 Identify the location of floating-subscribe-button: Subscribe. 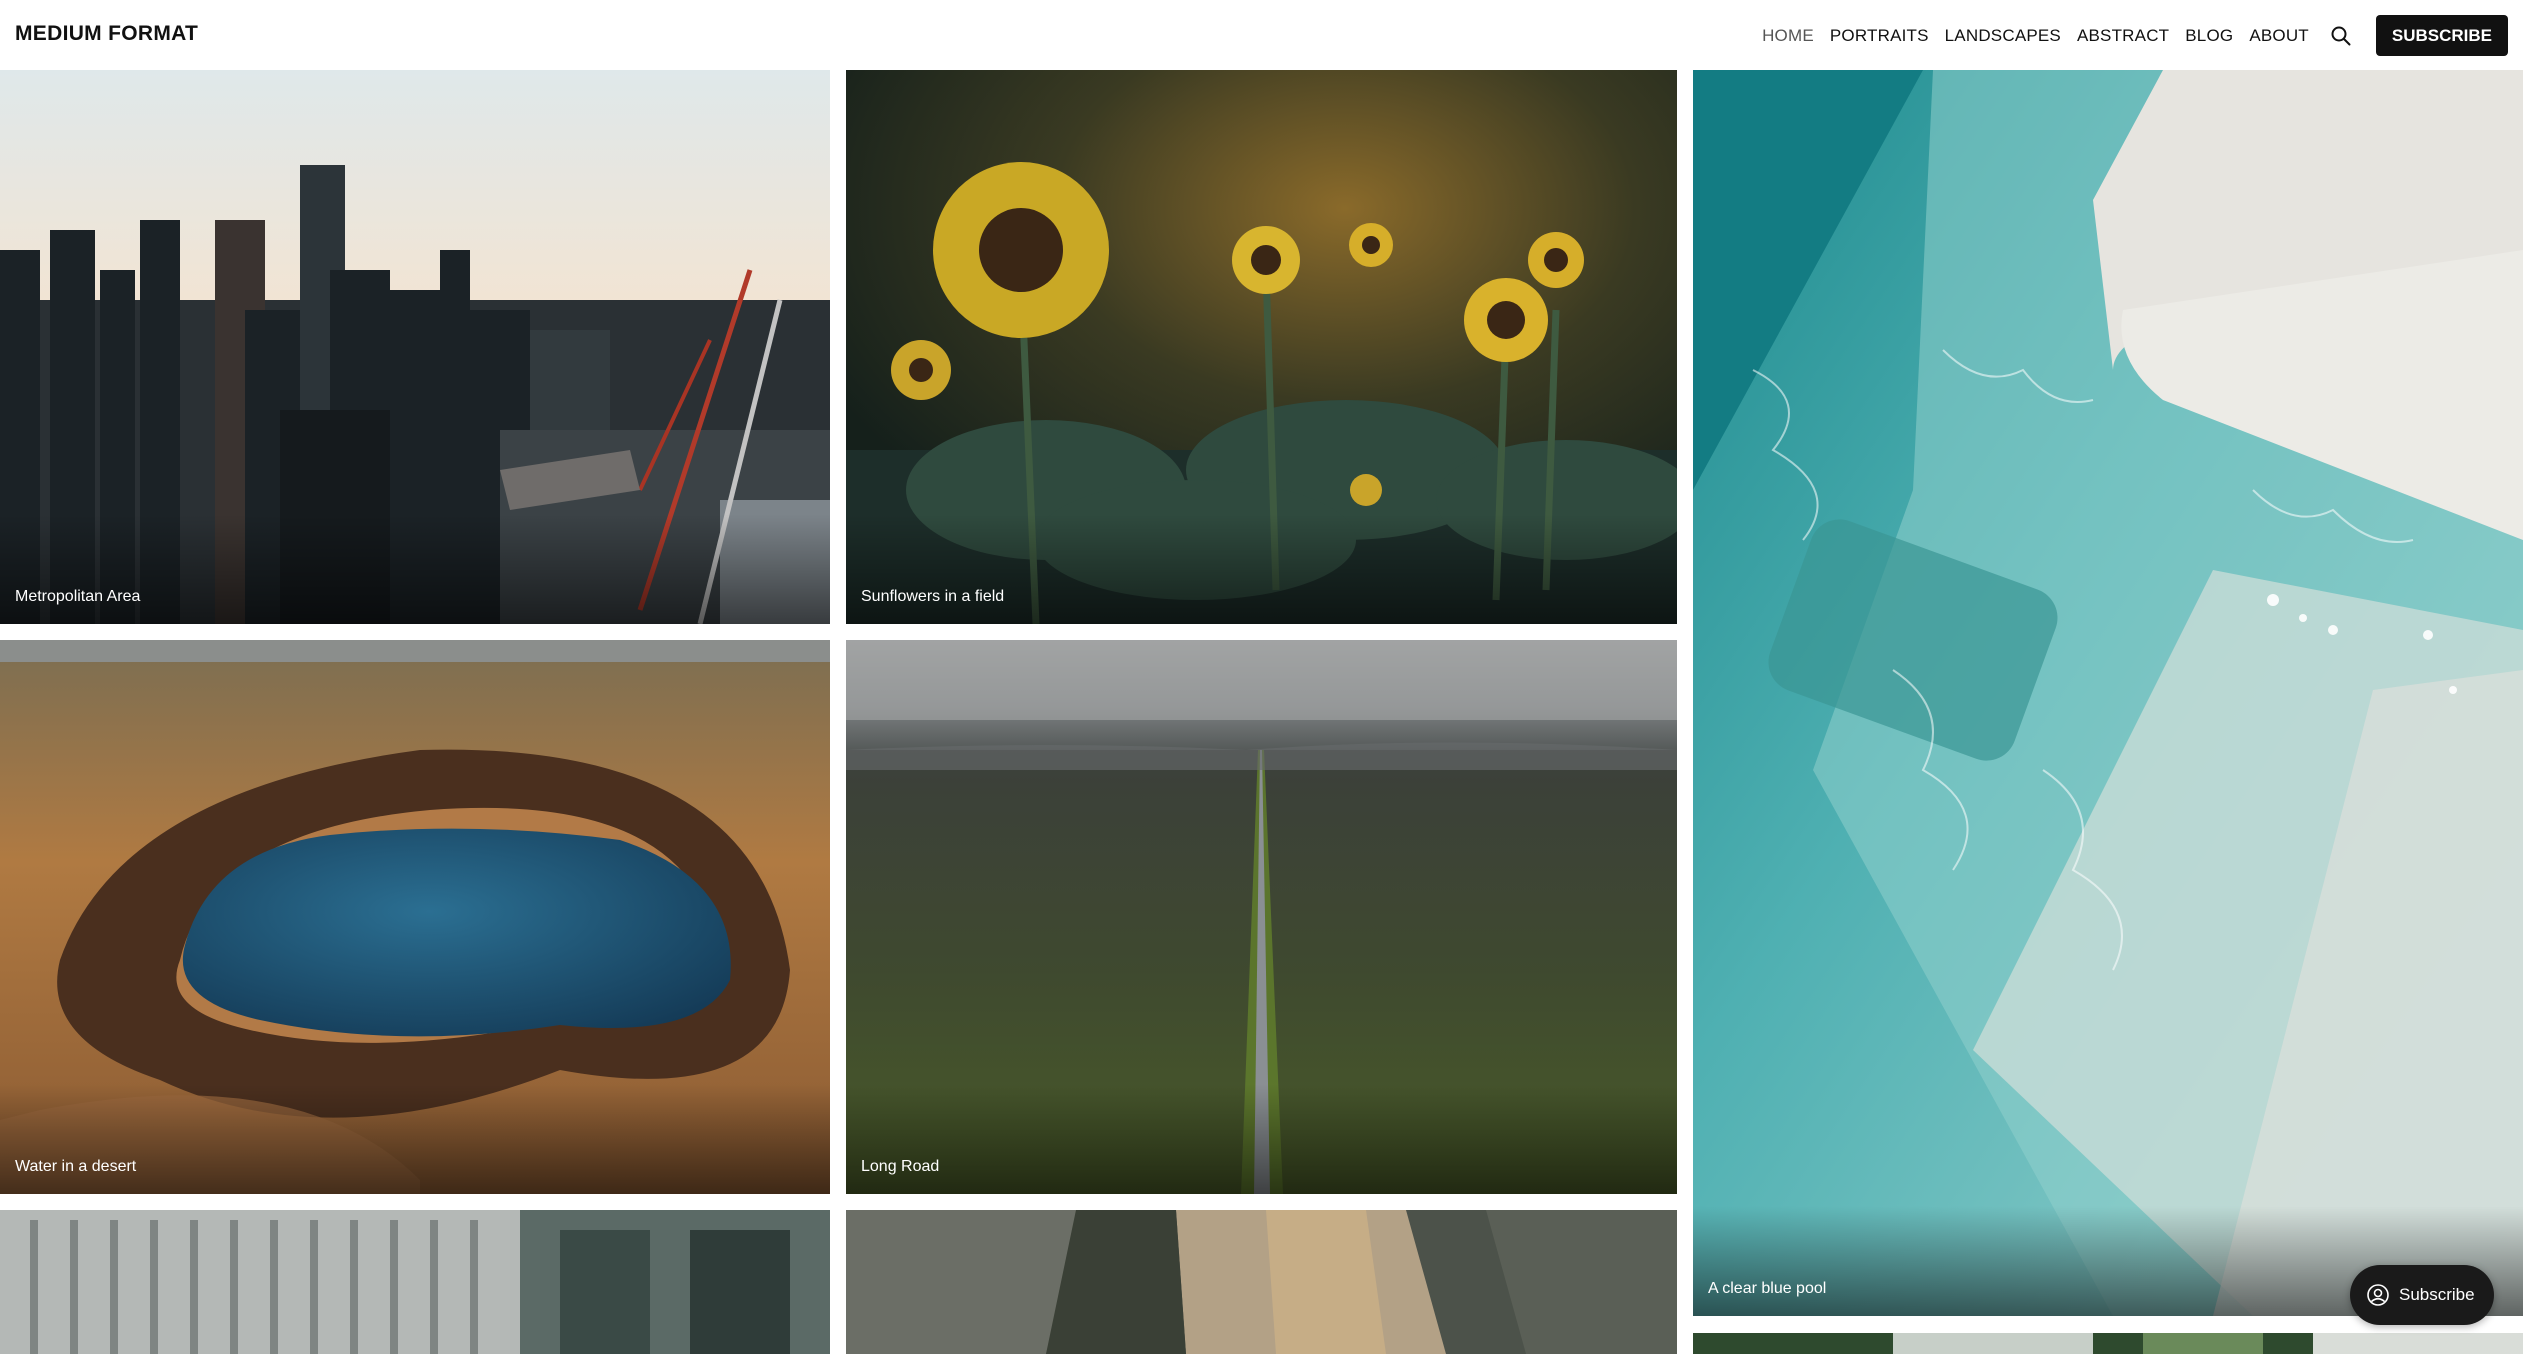
(2422, 1295).